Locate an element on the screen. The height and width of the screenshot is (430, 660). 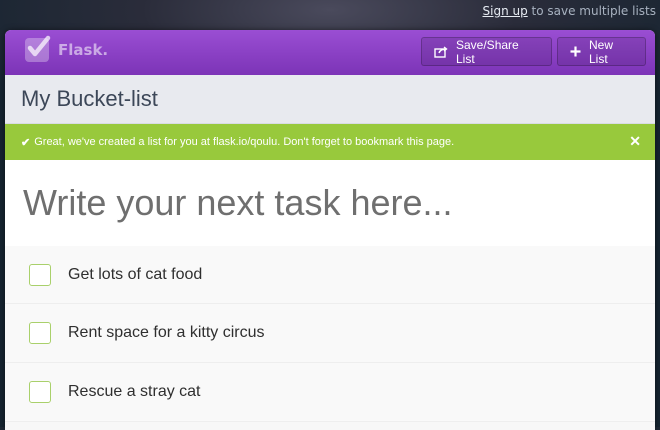
logo-check-icon is located at coordinates (38, 48).